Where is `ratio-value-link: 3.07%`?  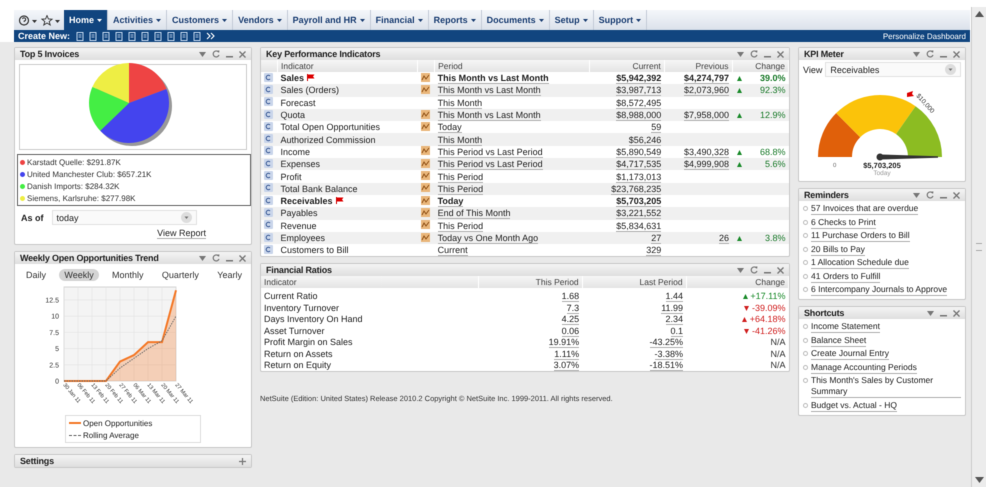 ratio-value-link: 3.07% is located at coordinates (567, 366).